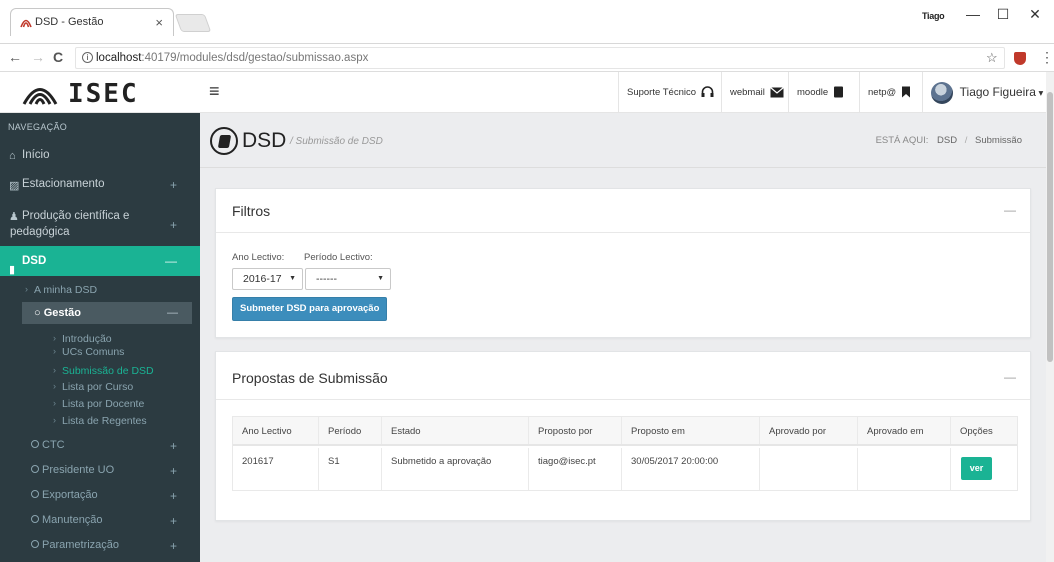 The height and width of the screenshot is (562, 1054). What do you see at coordinates (70, 495) in the screenshot?
I see `sidebar-item-label: Exportação` at bounding box center [70, 495].